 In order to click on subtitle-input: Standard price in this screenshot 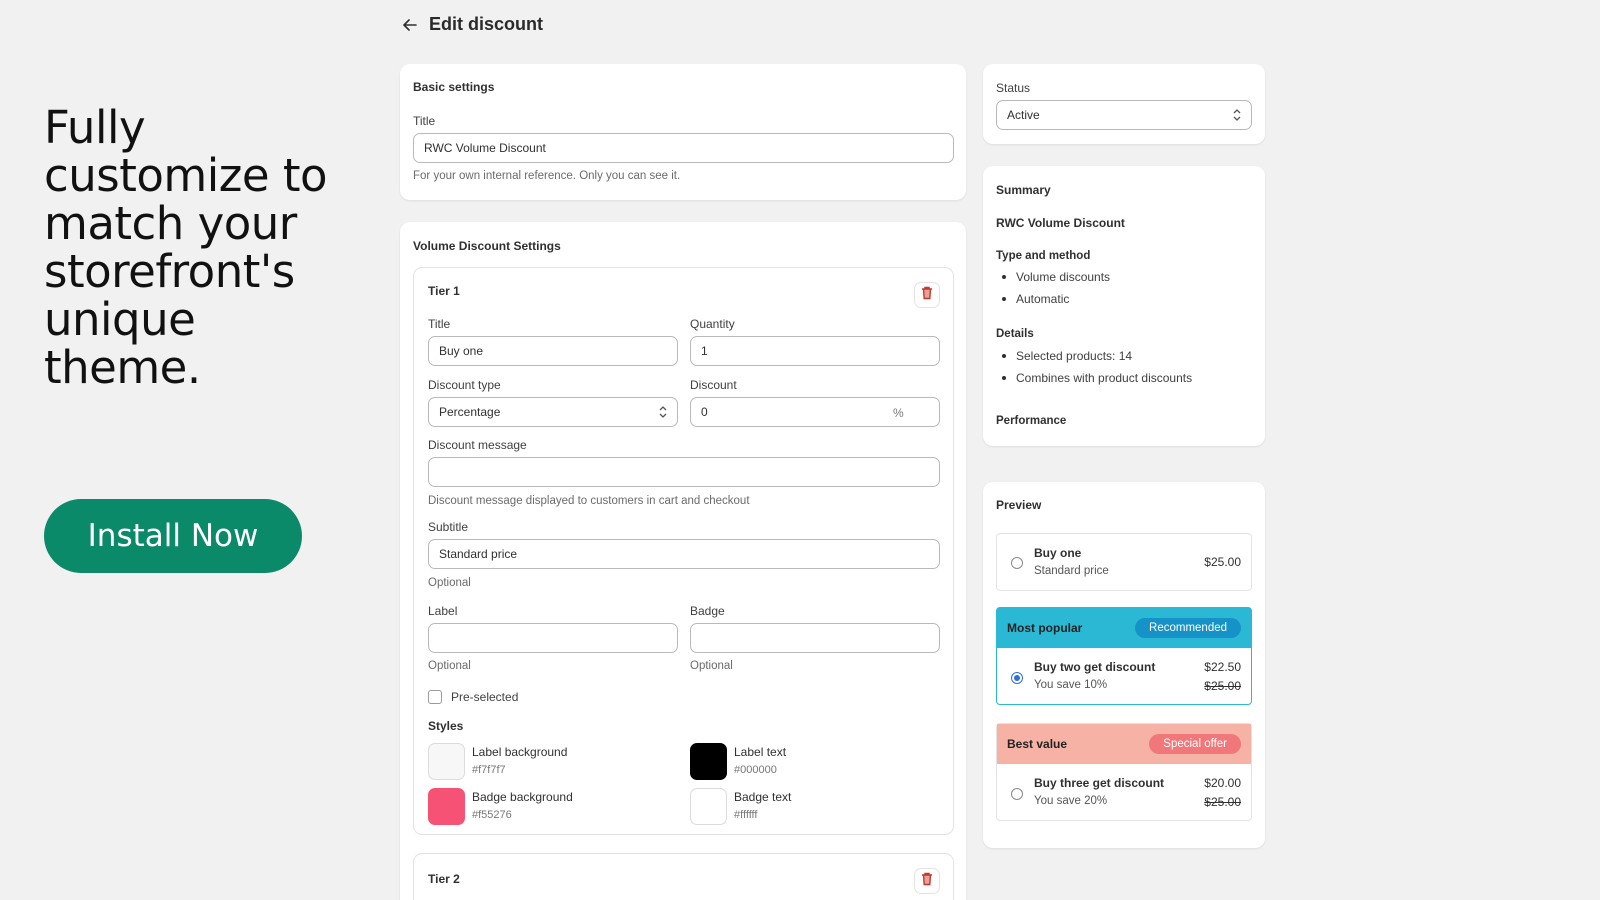, I will do `click(684, 554)`.